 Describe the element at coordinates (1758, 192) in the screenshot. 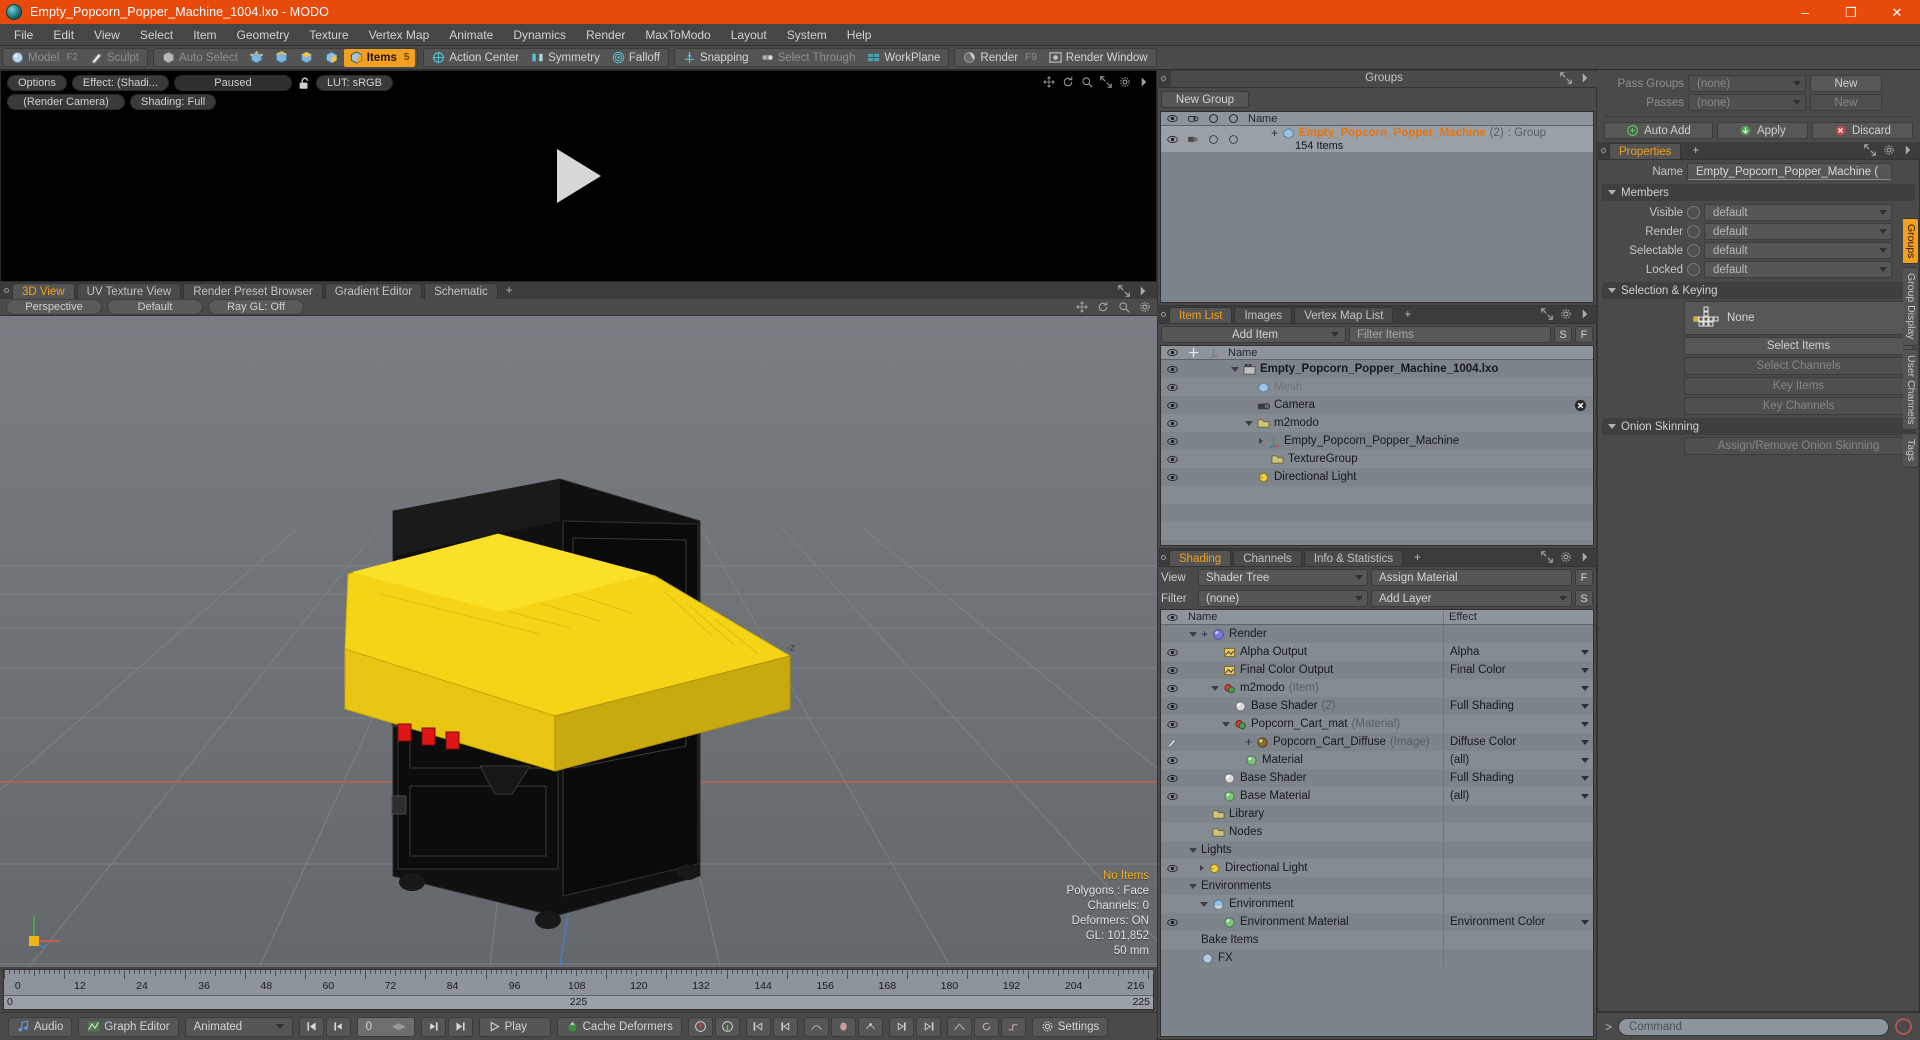

I see `members-section-header: Members` at that location.